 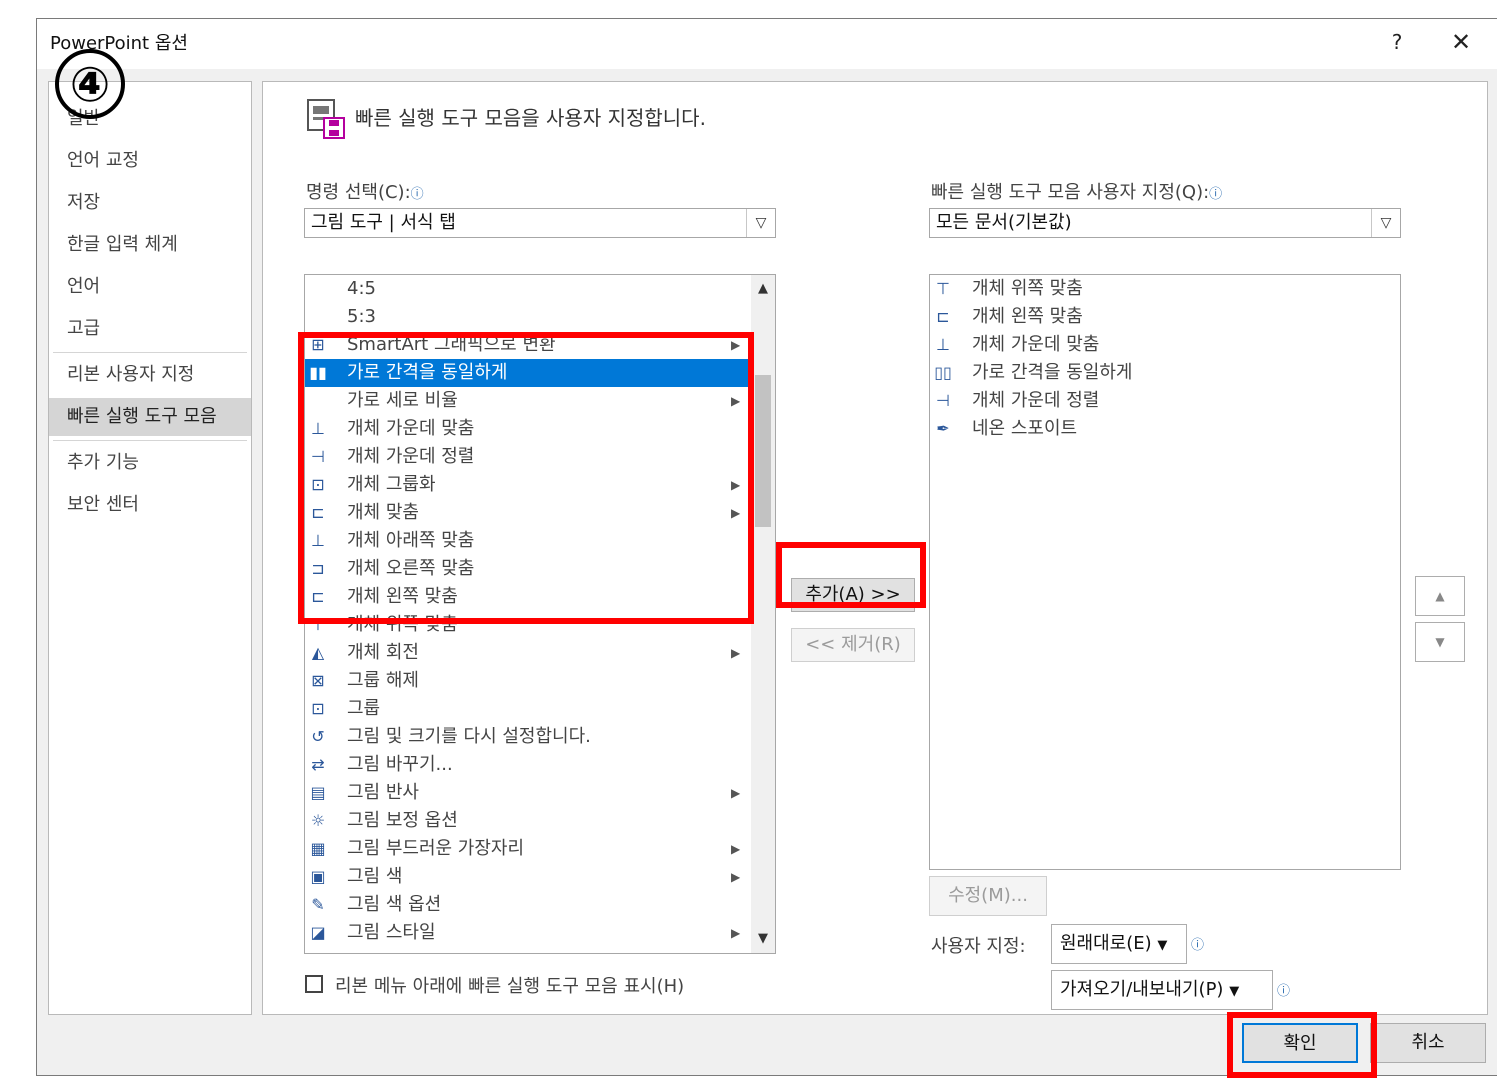 I want to click on ungroup-icon: ⊠, so click(x=318, y=680).